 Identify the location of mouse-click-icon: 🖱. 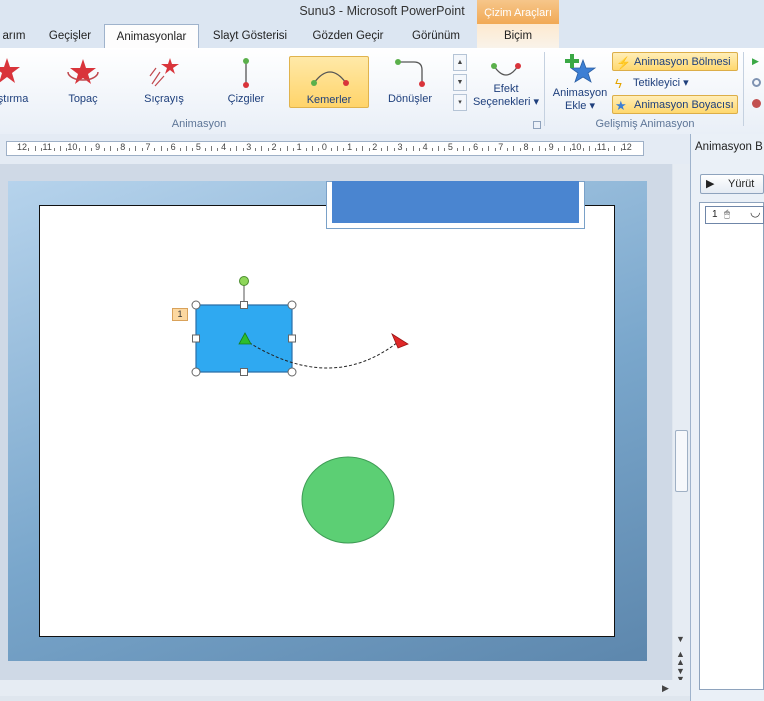
(727, 214).